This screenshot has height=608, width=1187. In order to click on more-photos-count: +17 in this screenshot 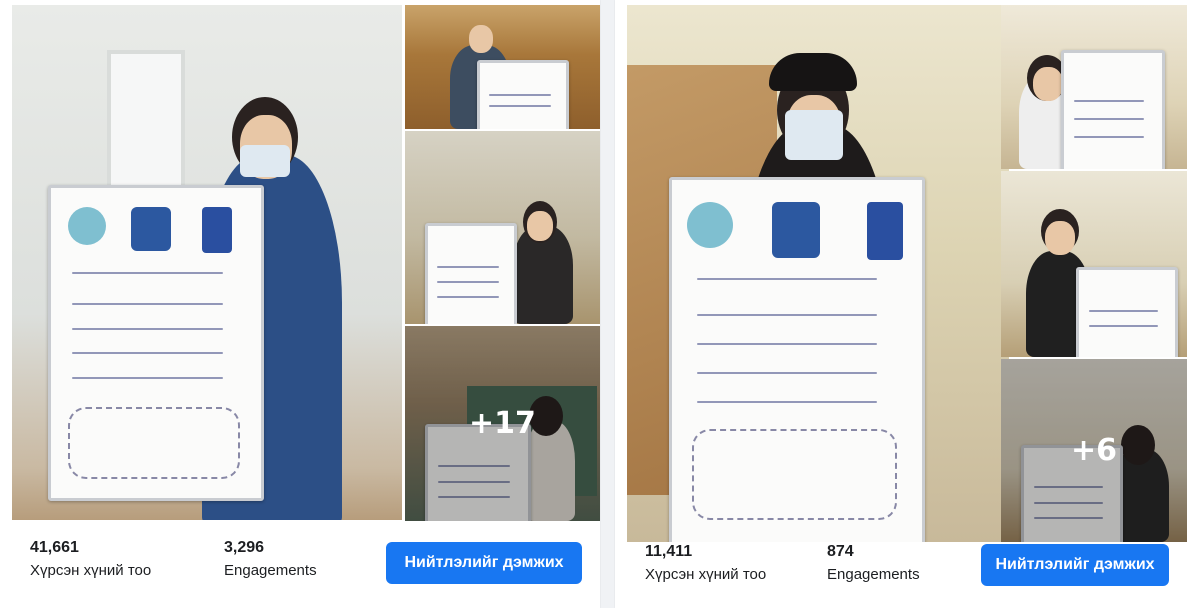, I will do `click(502, 423)`.